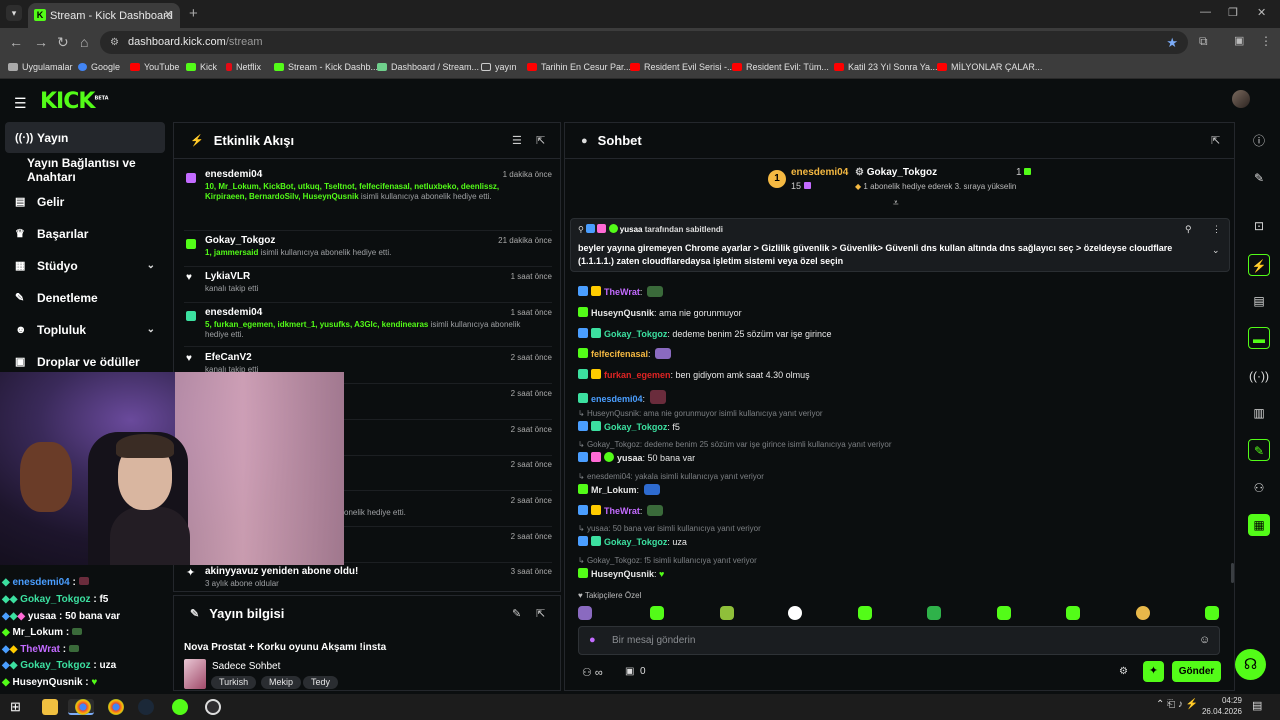  Describe the element at coordinates (74, 101) in the screenshot. I see `kick-logo: KICKBETA` at that location.